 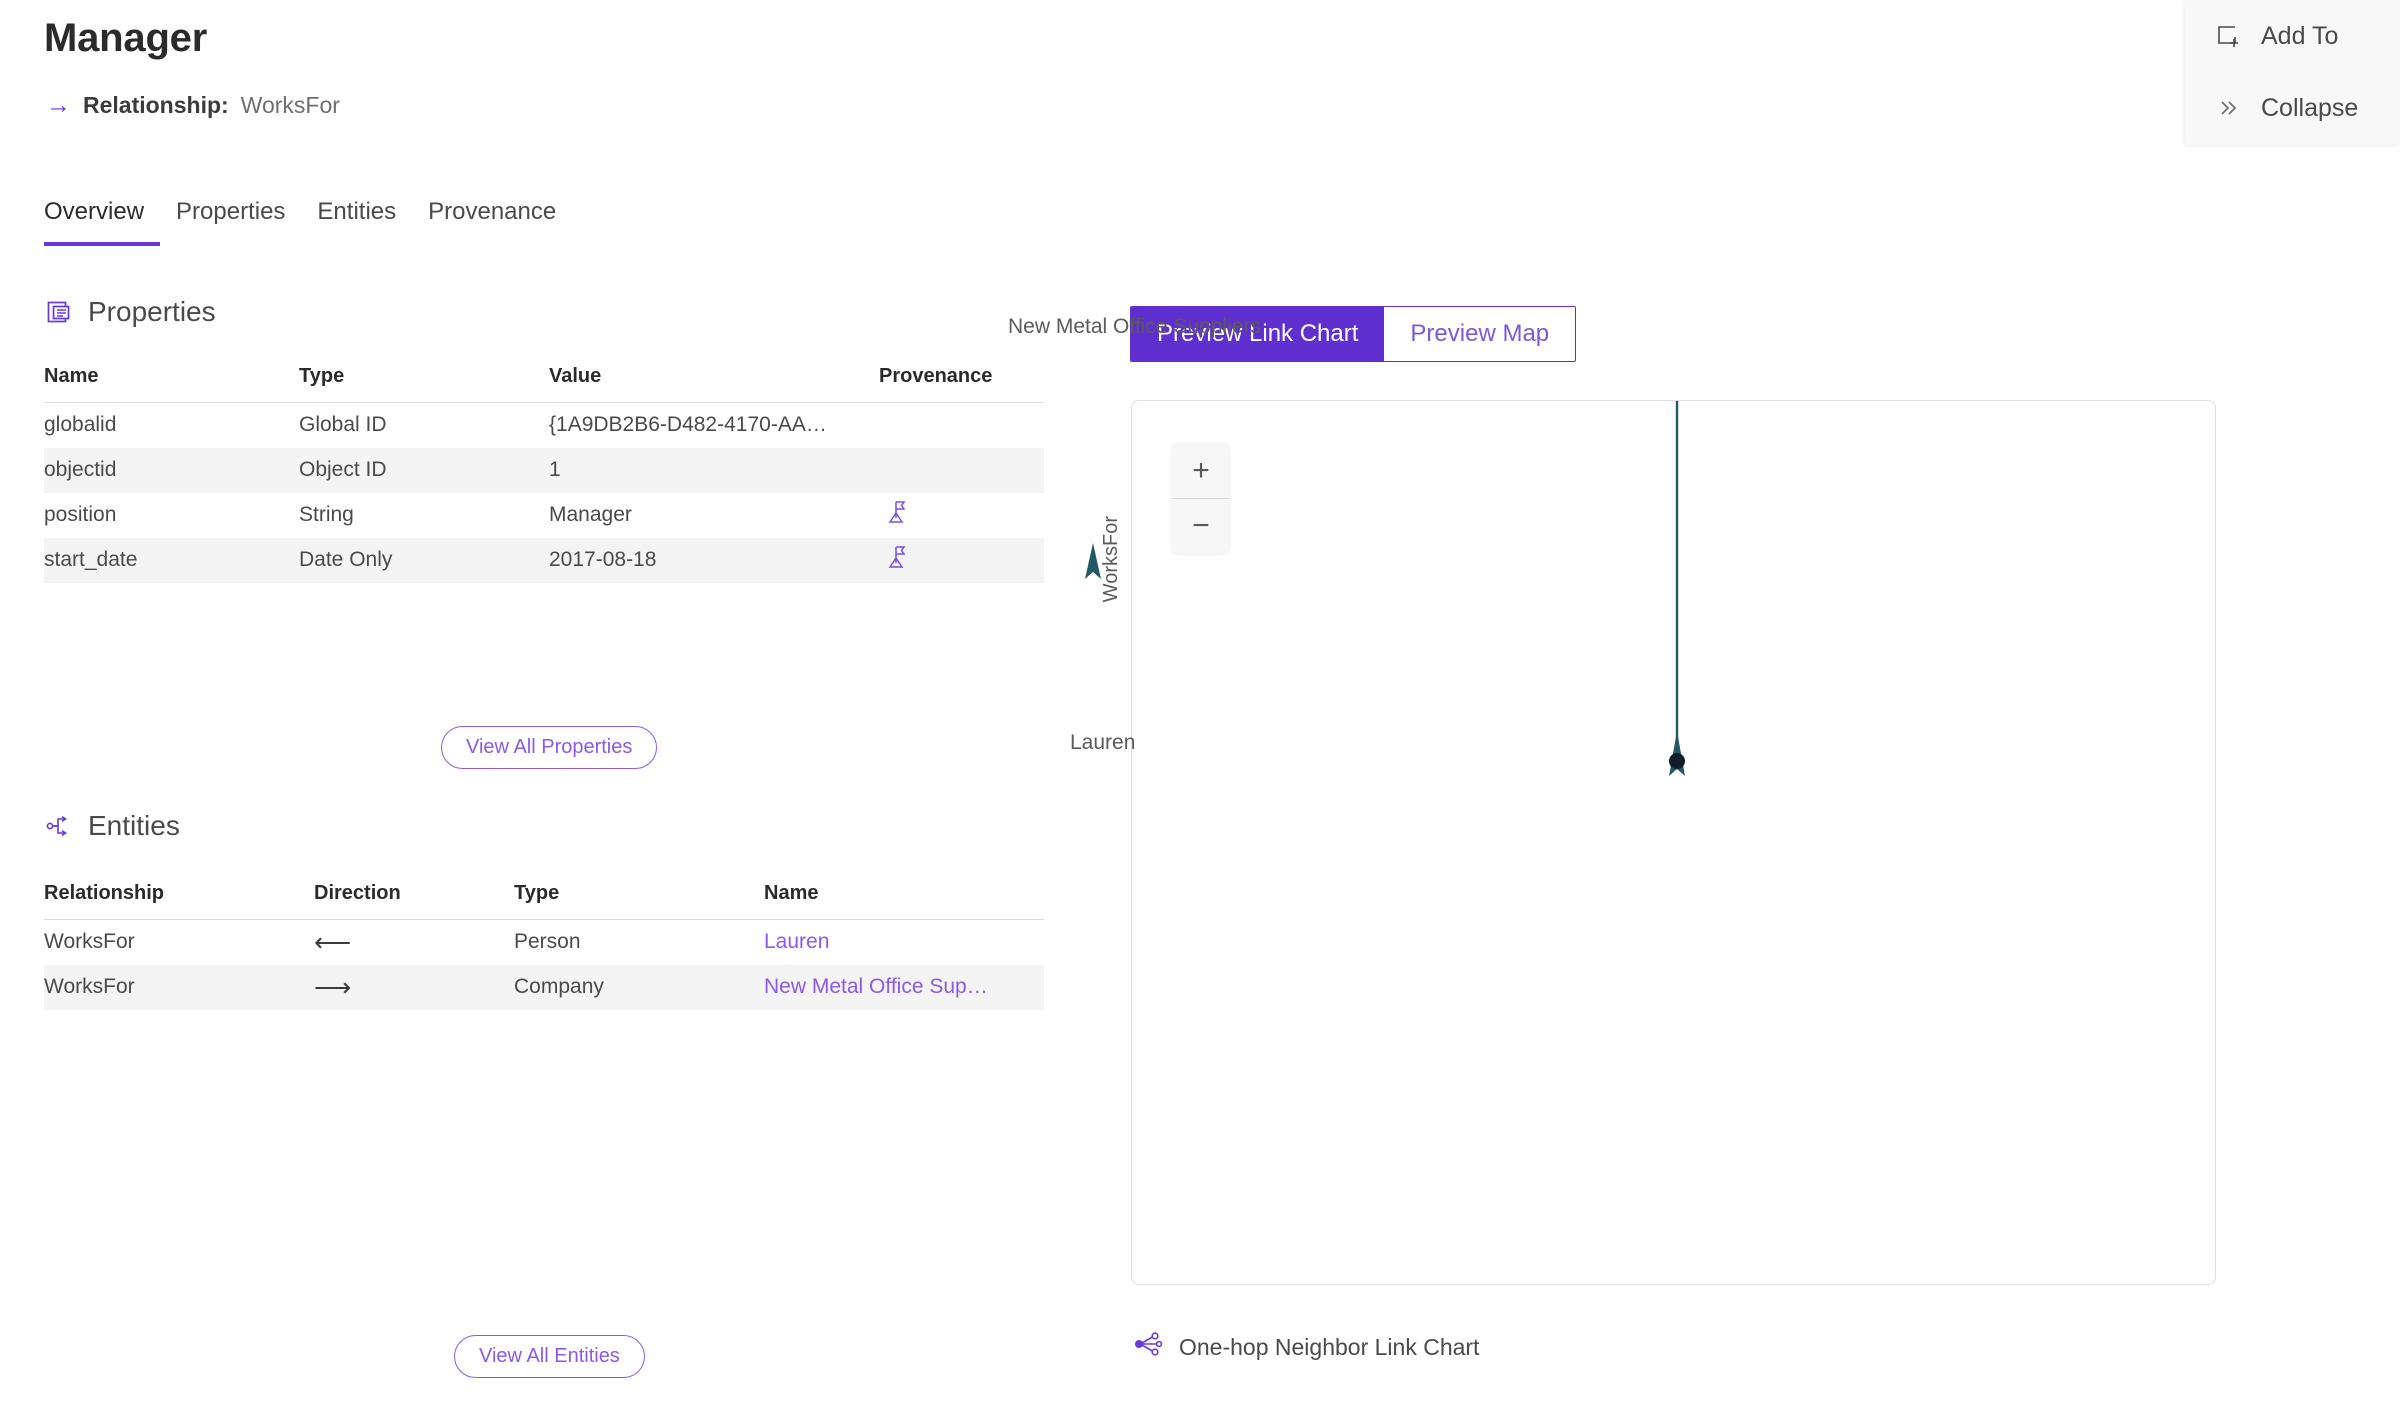 I want to click on add-to-label: Add To, so click(x=2300, y=35).